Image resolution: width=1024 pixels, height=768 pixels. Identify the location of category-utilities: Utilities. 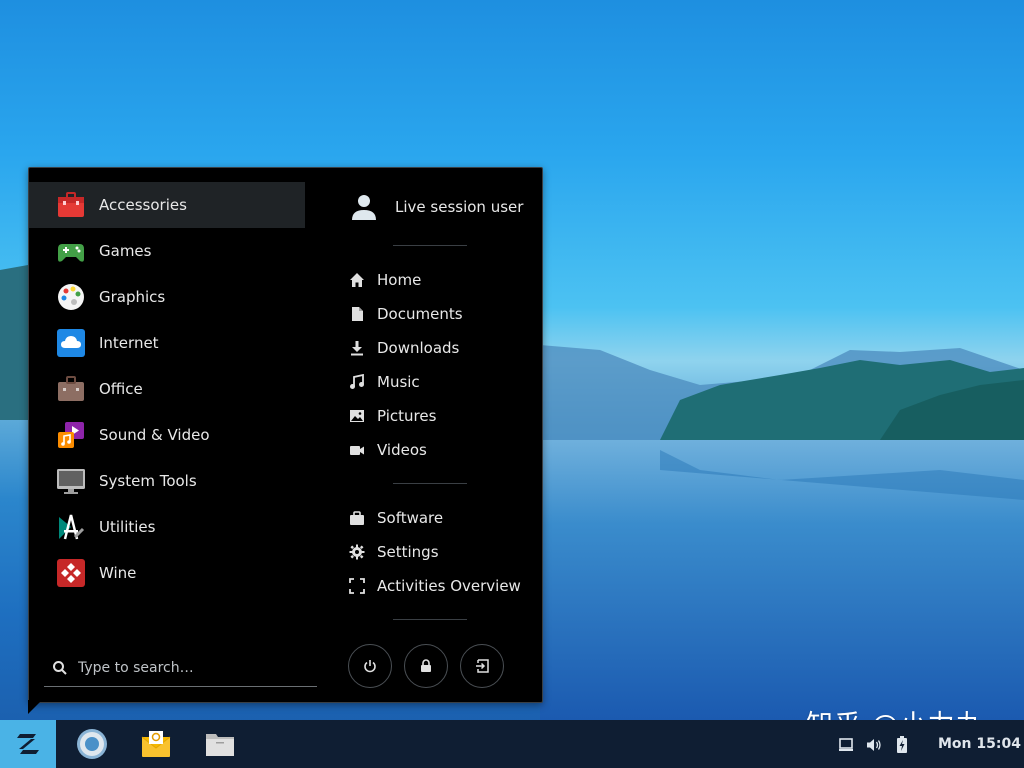
(167, 527).